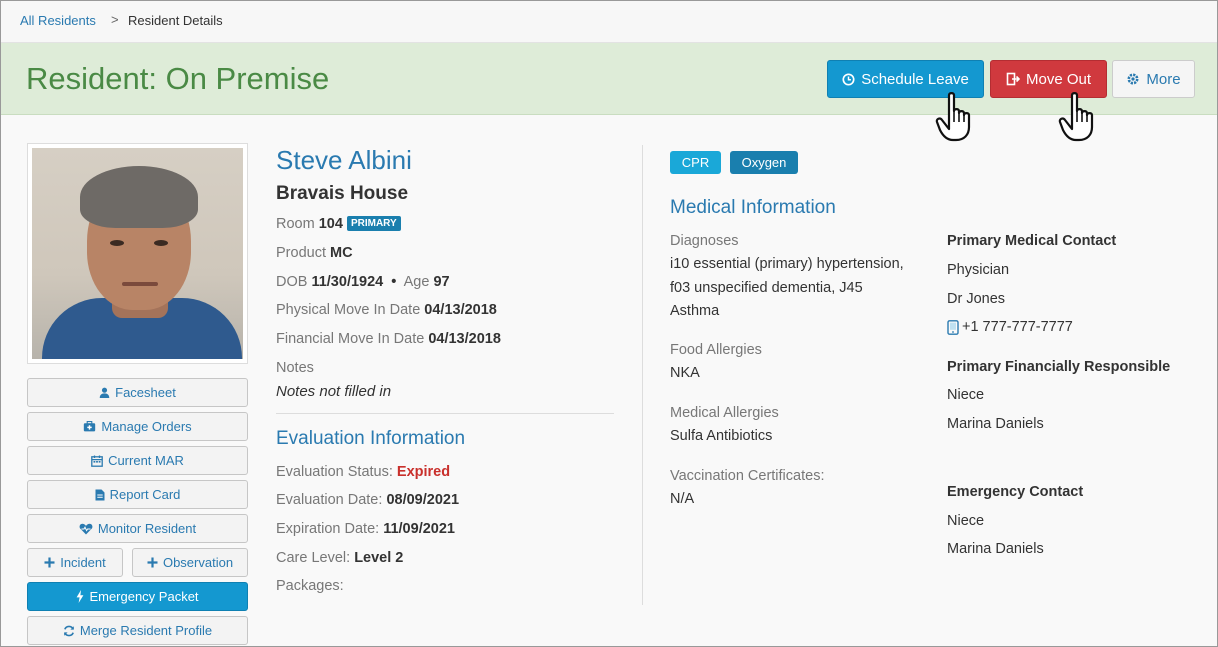 The height and width of the screenshot is (647, 1218). Describe the element at coordinates (1133, 79) in the screenshot. I see `gear-icon` at that location.